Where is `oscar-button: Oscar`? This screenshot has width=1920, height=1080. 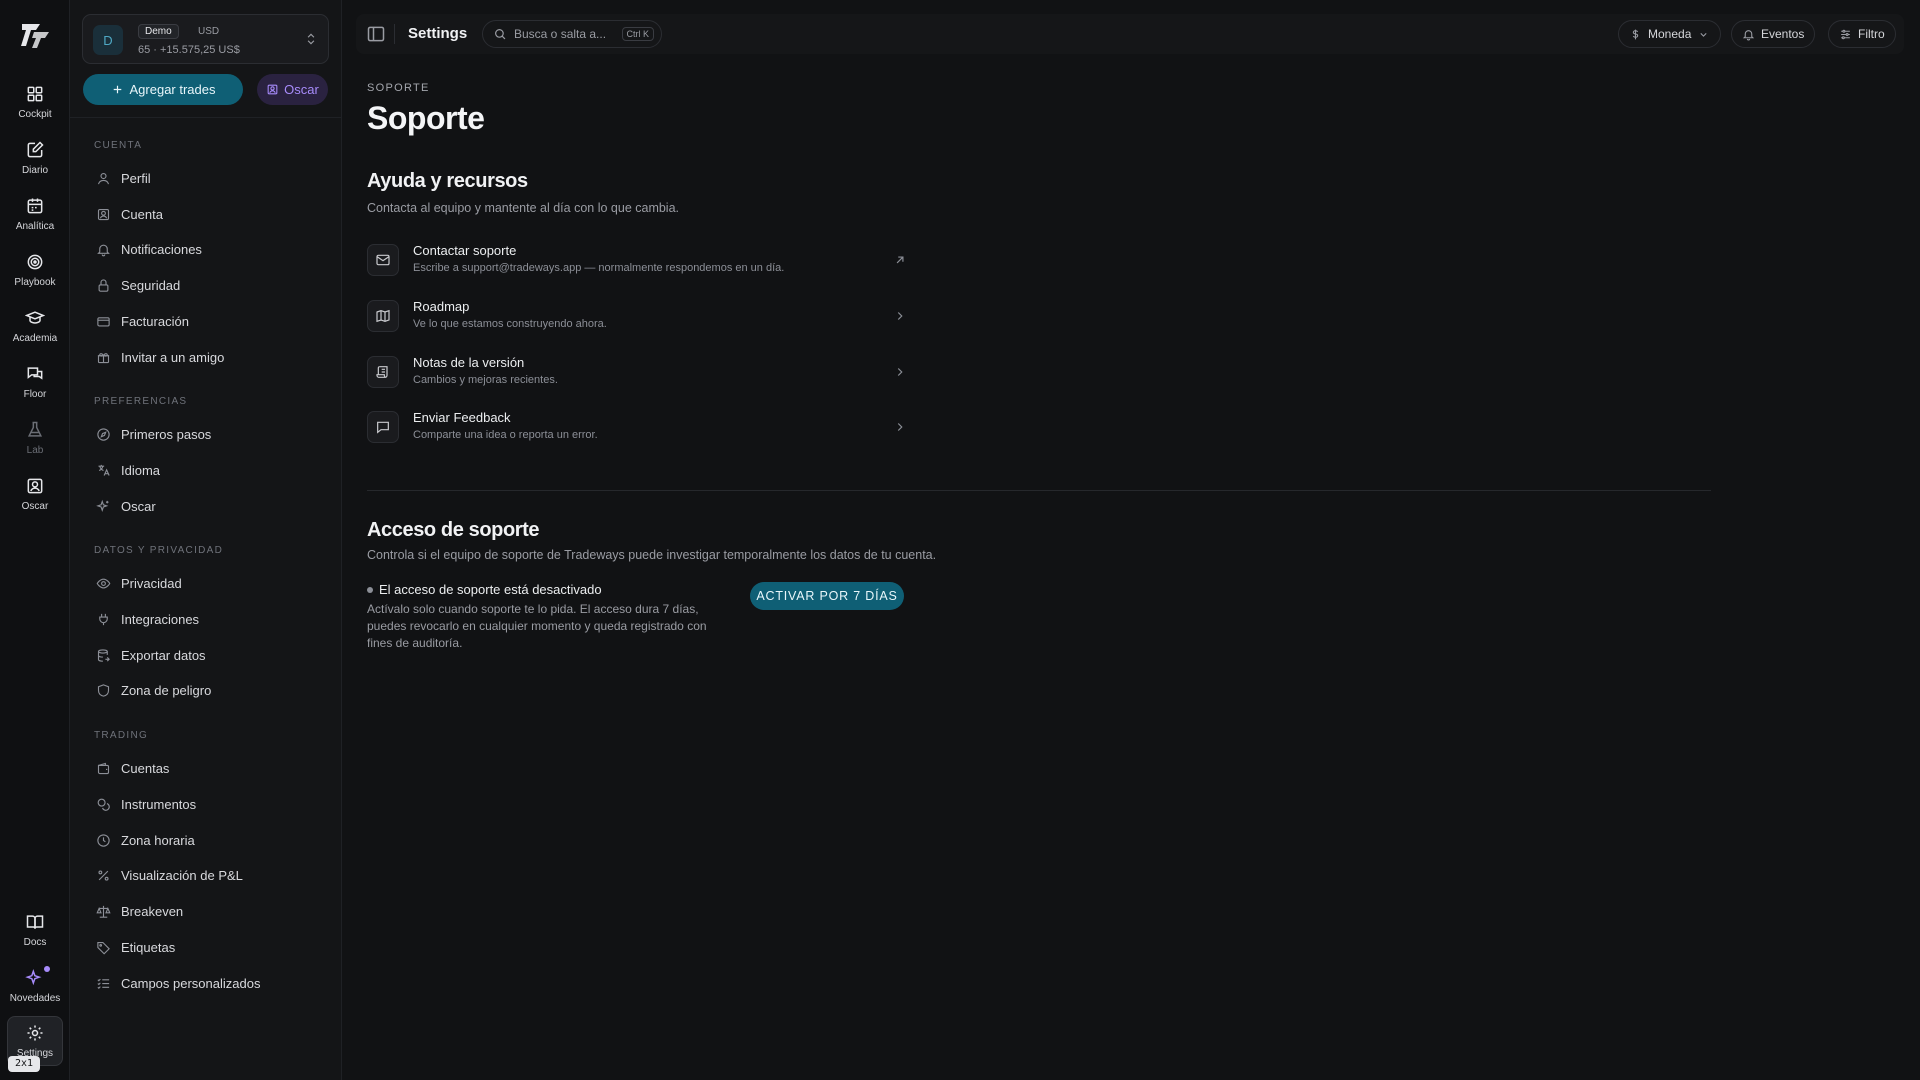 oscar-button: Oscar is located at coordinates (292, 89).